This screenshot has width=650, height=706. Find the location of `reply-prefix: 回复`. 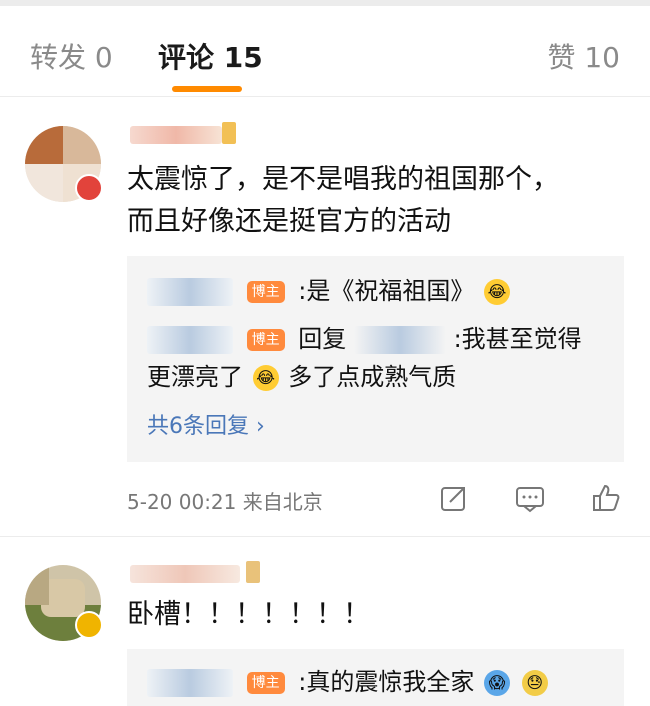

reply-prefix: 回复 is located at coordinates (322, 339).